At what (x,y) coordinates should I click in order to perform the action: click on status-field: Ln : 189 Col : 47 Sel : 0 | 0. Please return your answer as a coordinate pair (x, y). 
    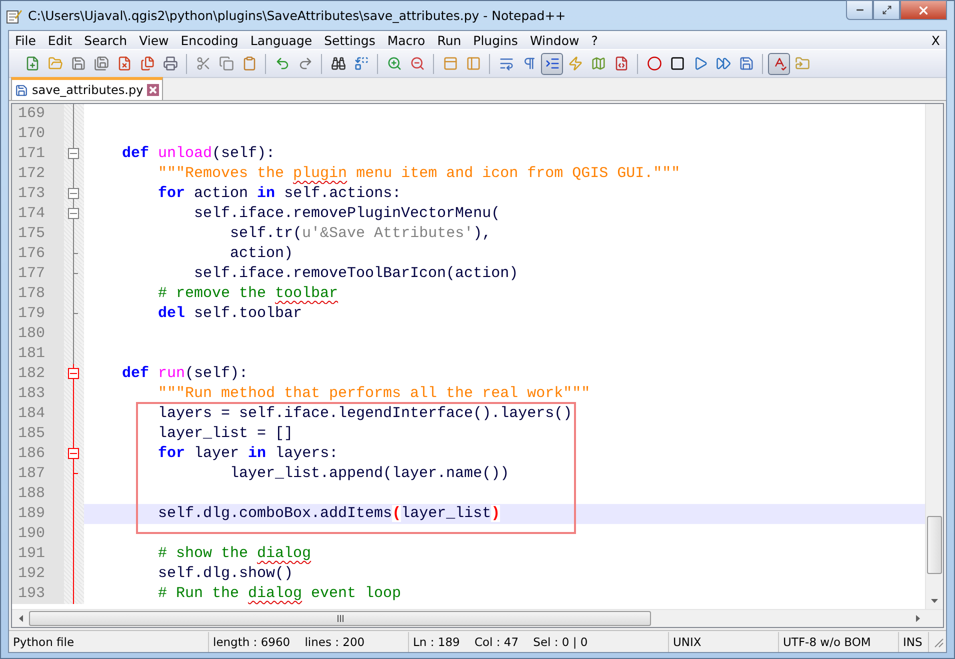
    Looking at the image, I should click on (539, 642).